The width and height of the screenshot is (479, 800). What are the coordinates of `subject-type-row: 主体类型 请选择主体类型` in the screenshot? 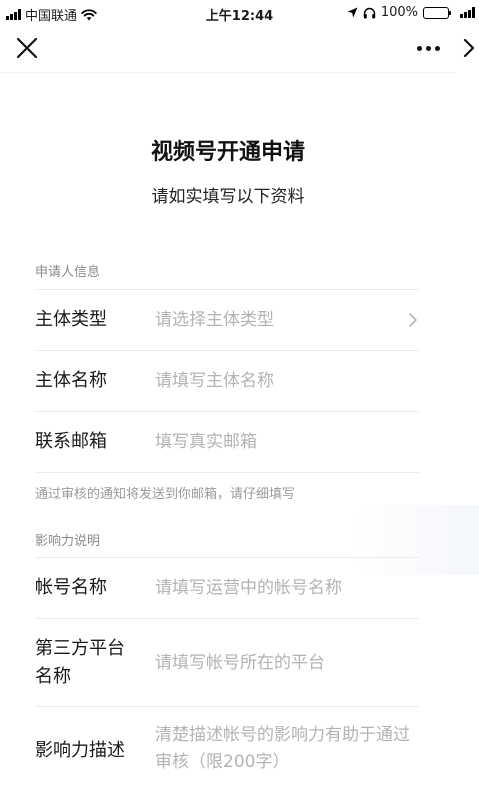 It's located at (227, 320).